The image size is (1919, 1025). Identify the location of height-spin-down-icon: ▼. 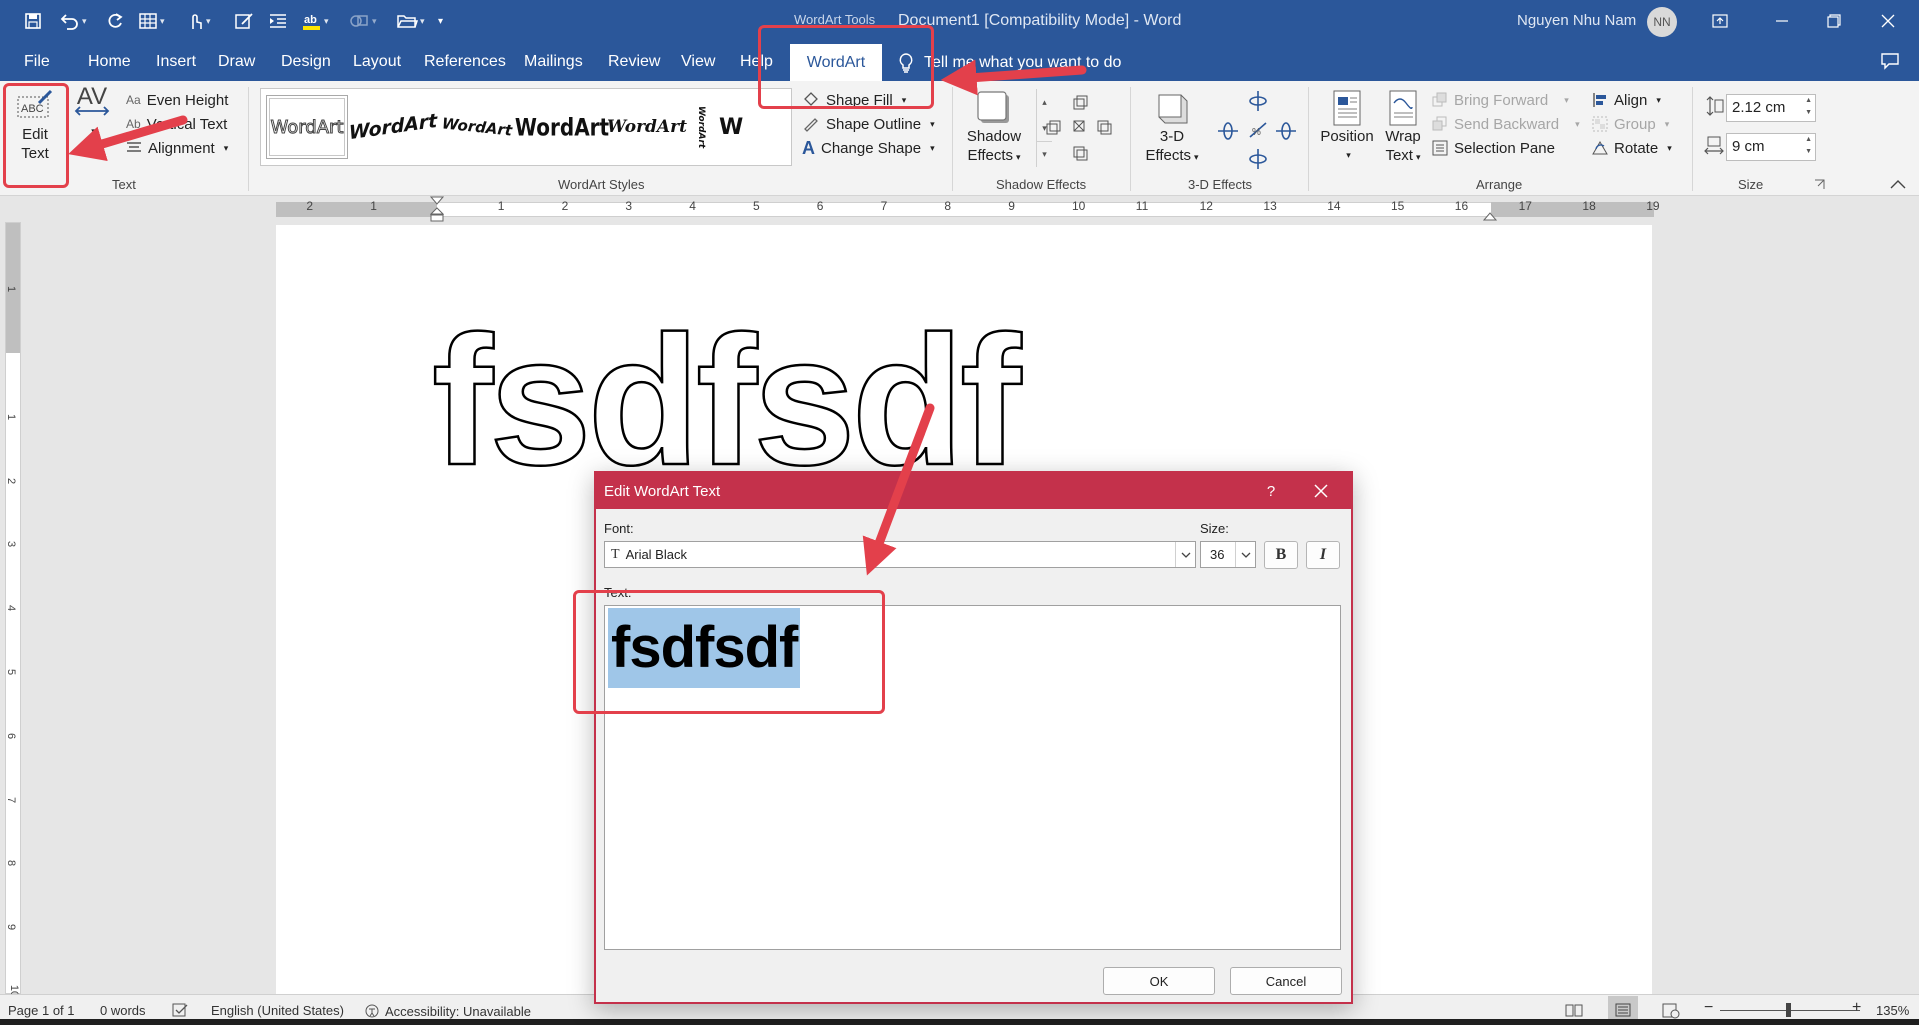
(1808, 112).